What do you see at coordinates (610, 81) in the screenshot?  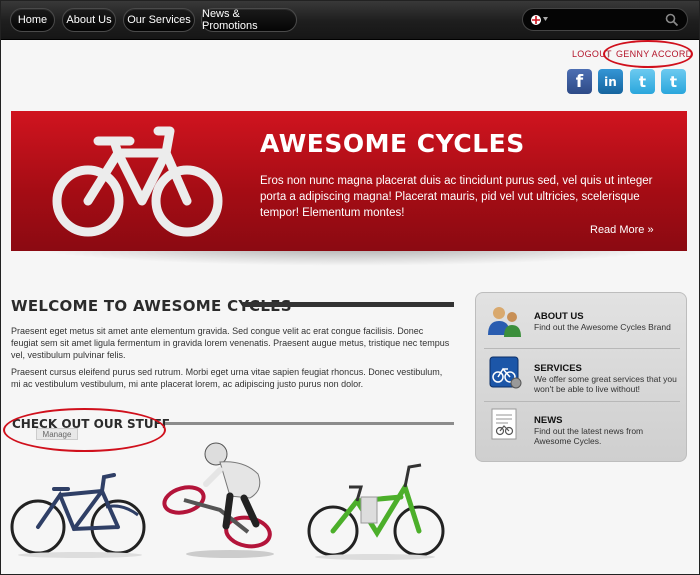 I see `linkedin-icon: in` at bounding box center [610, 81].